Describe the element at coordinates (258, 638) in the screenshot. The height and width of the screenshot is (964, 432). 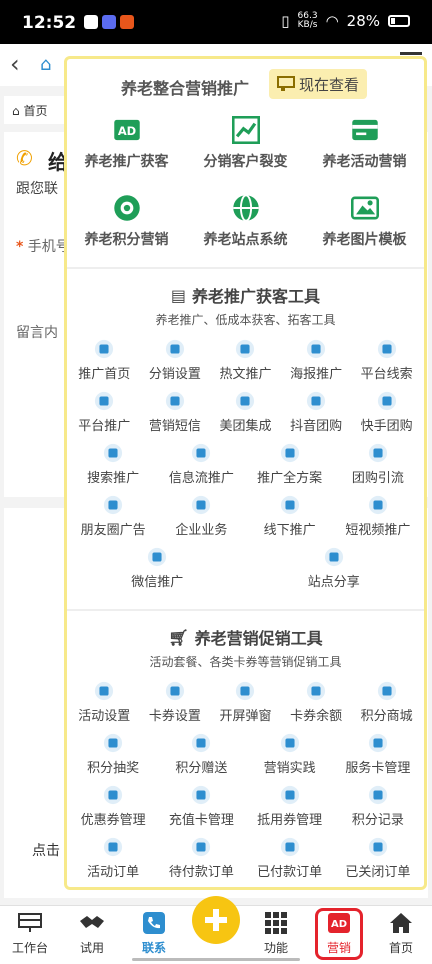
I see `promo-title: 养老营销促销工具` at that location.